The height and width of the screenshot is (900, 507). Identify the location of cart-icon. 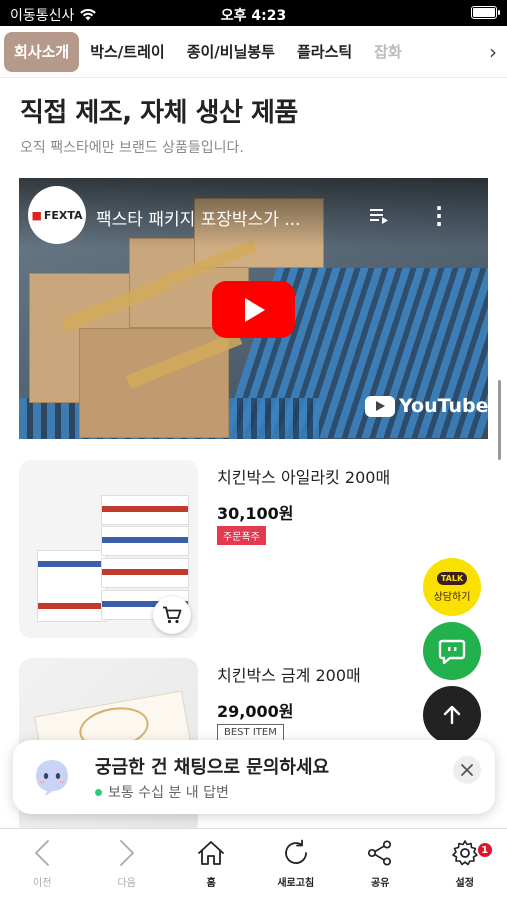
(172, 615).